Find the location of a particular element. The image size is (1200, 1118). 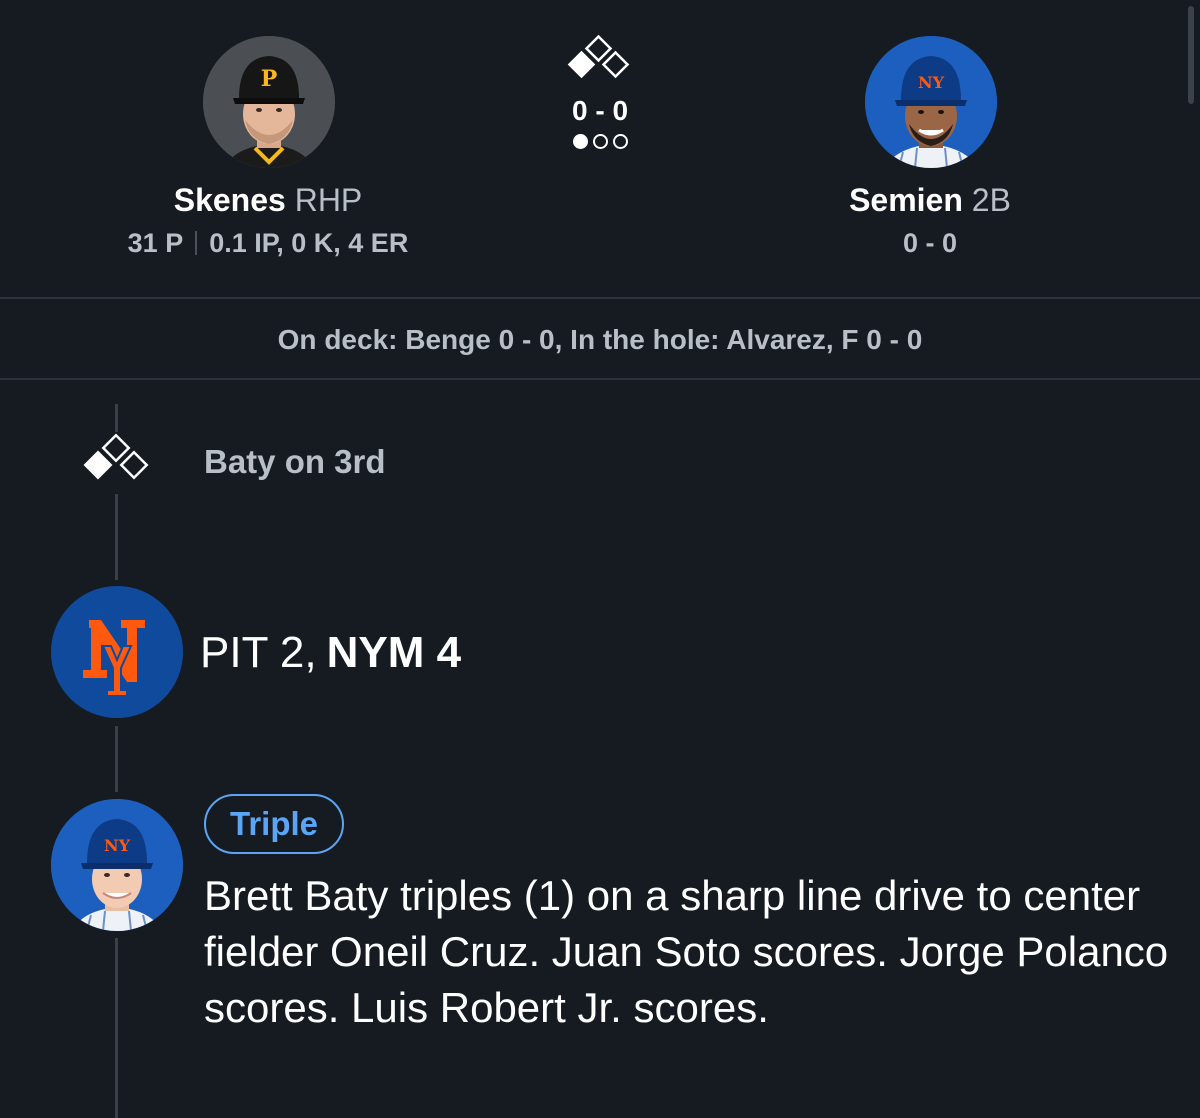

pitcher-position: RHP is located at coordinates (328, 200).